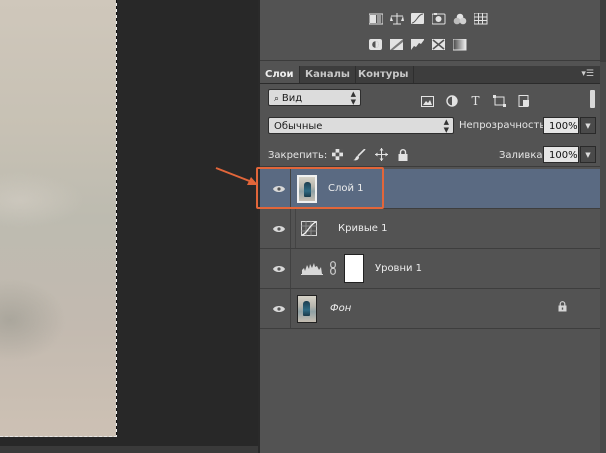 The width and height of the screenshot is (606, 453). I want to click on threshold-icon, so click(417, 45).